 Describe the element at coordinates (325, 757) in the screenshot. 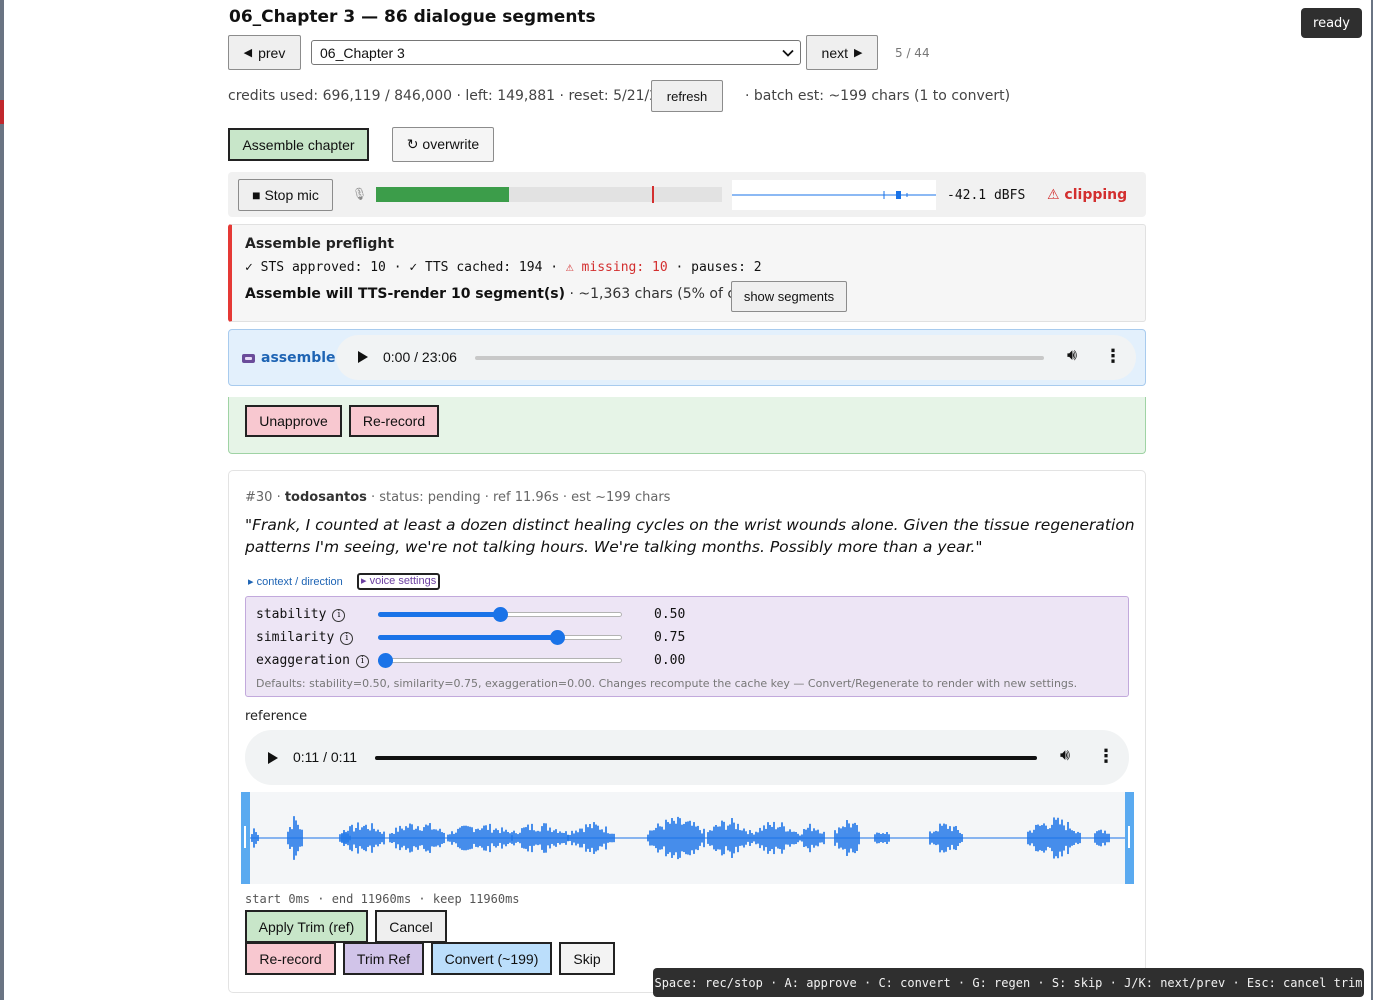

I see `reference-time: 0:11 / 0:11` at that location.